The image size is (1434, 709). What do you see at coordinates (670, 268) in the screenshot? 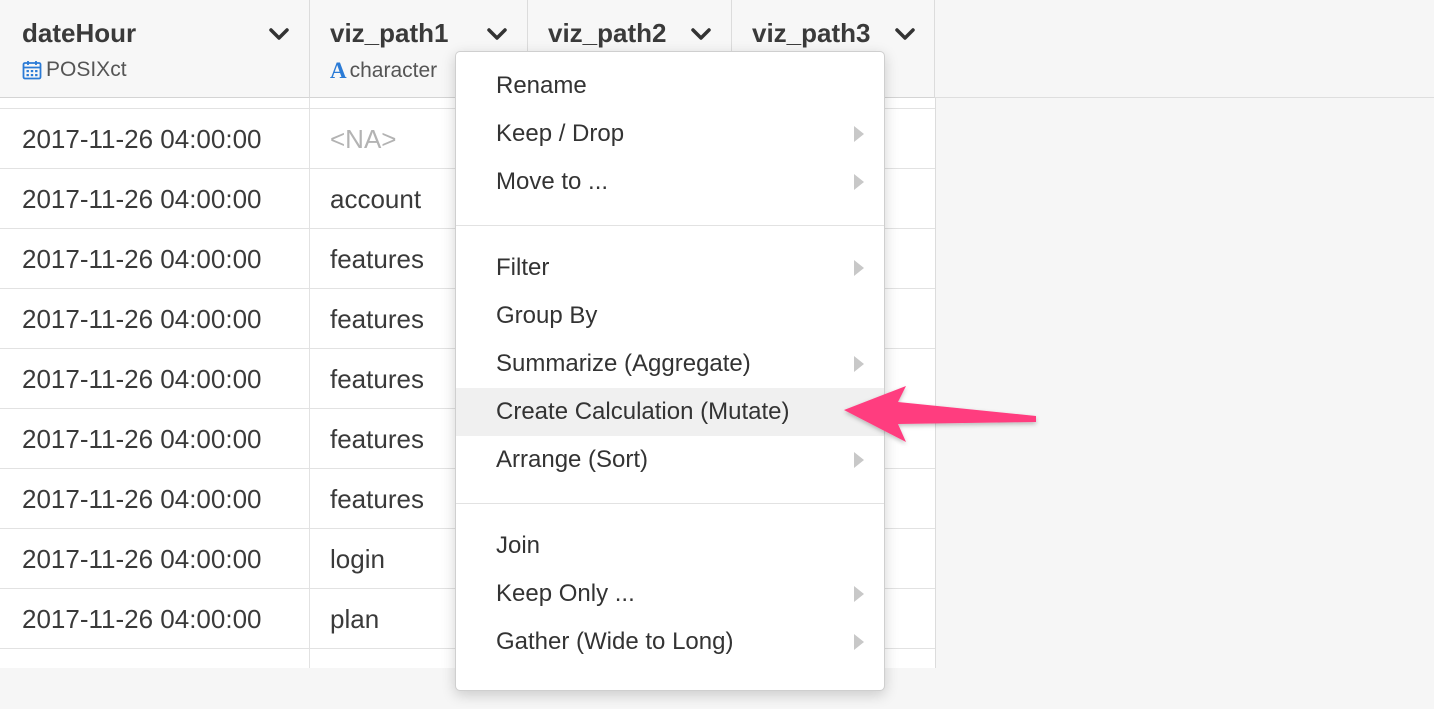
I see `menu-item-filter: Filter` at bounding box center [670, 268].